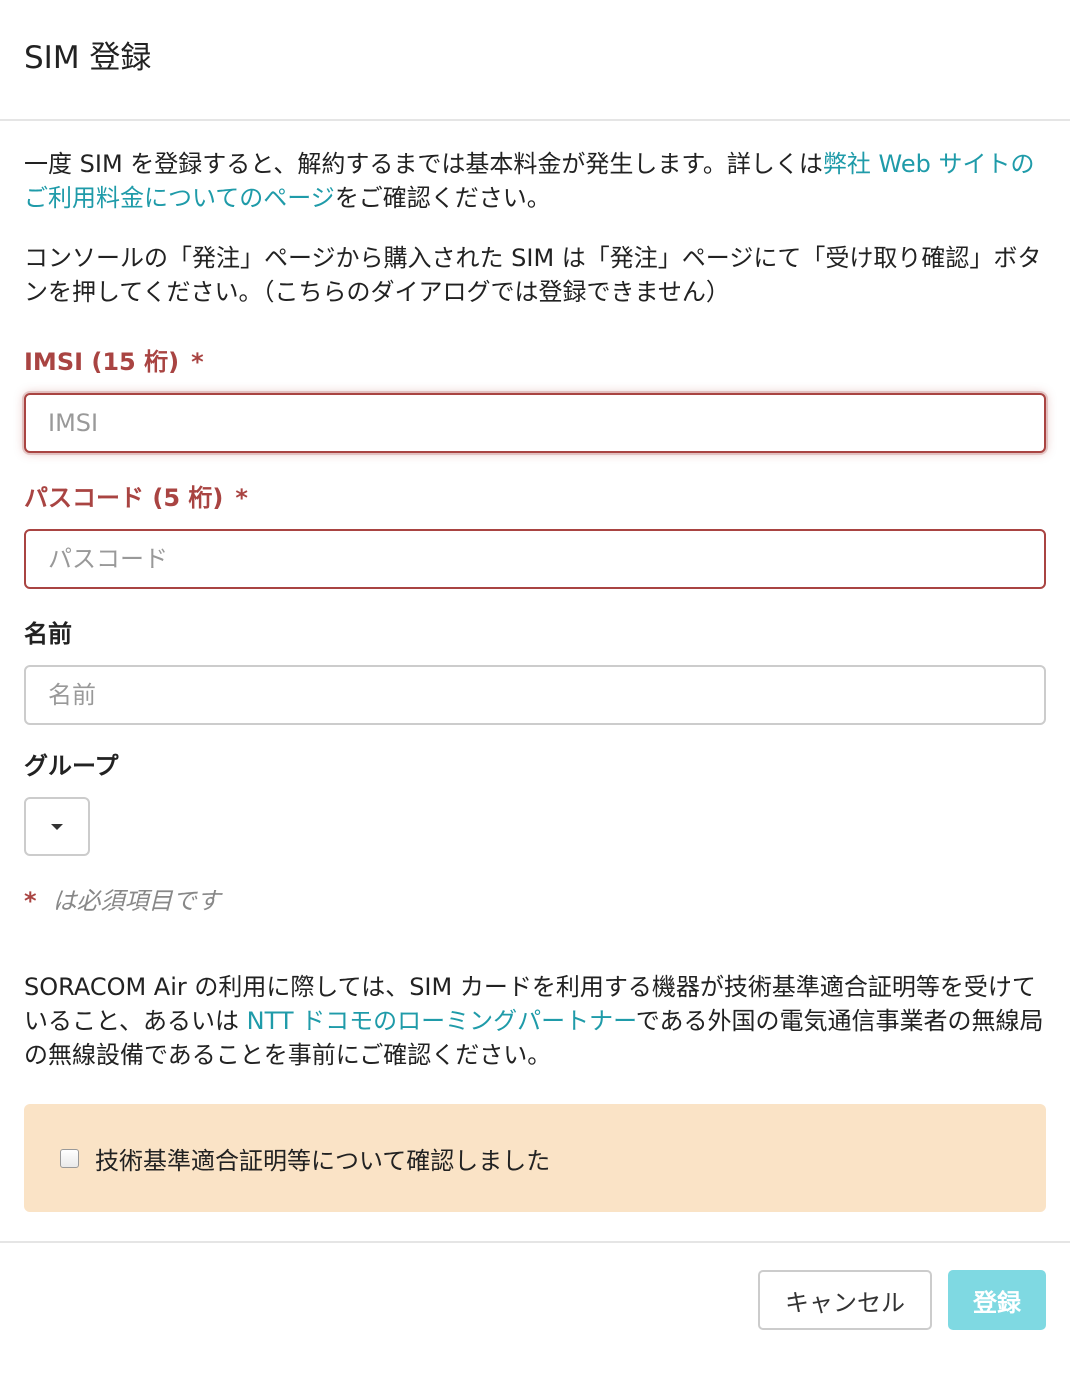  I want to click on passcode-group: パスコード (5 桁) *, so click(535, 536).